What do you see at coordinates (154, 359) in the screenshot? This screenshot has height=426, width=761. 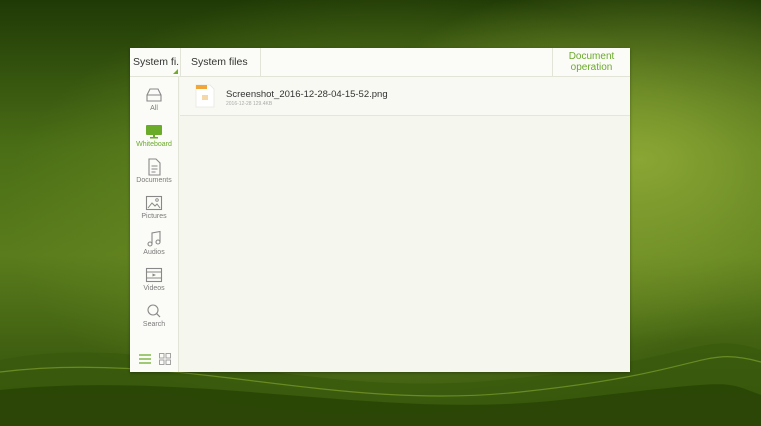 I see `view-mode-toggle` at bounding box center [154, 359].